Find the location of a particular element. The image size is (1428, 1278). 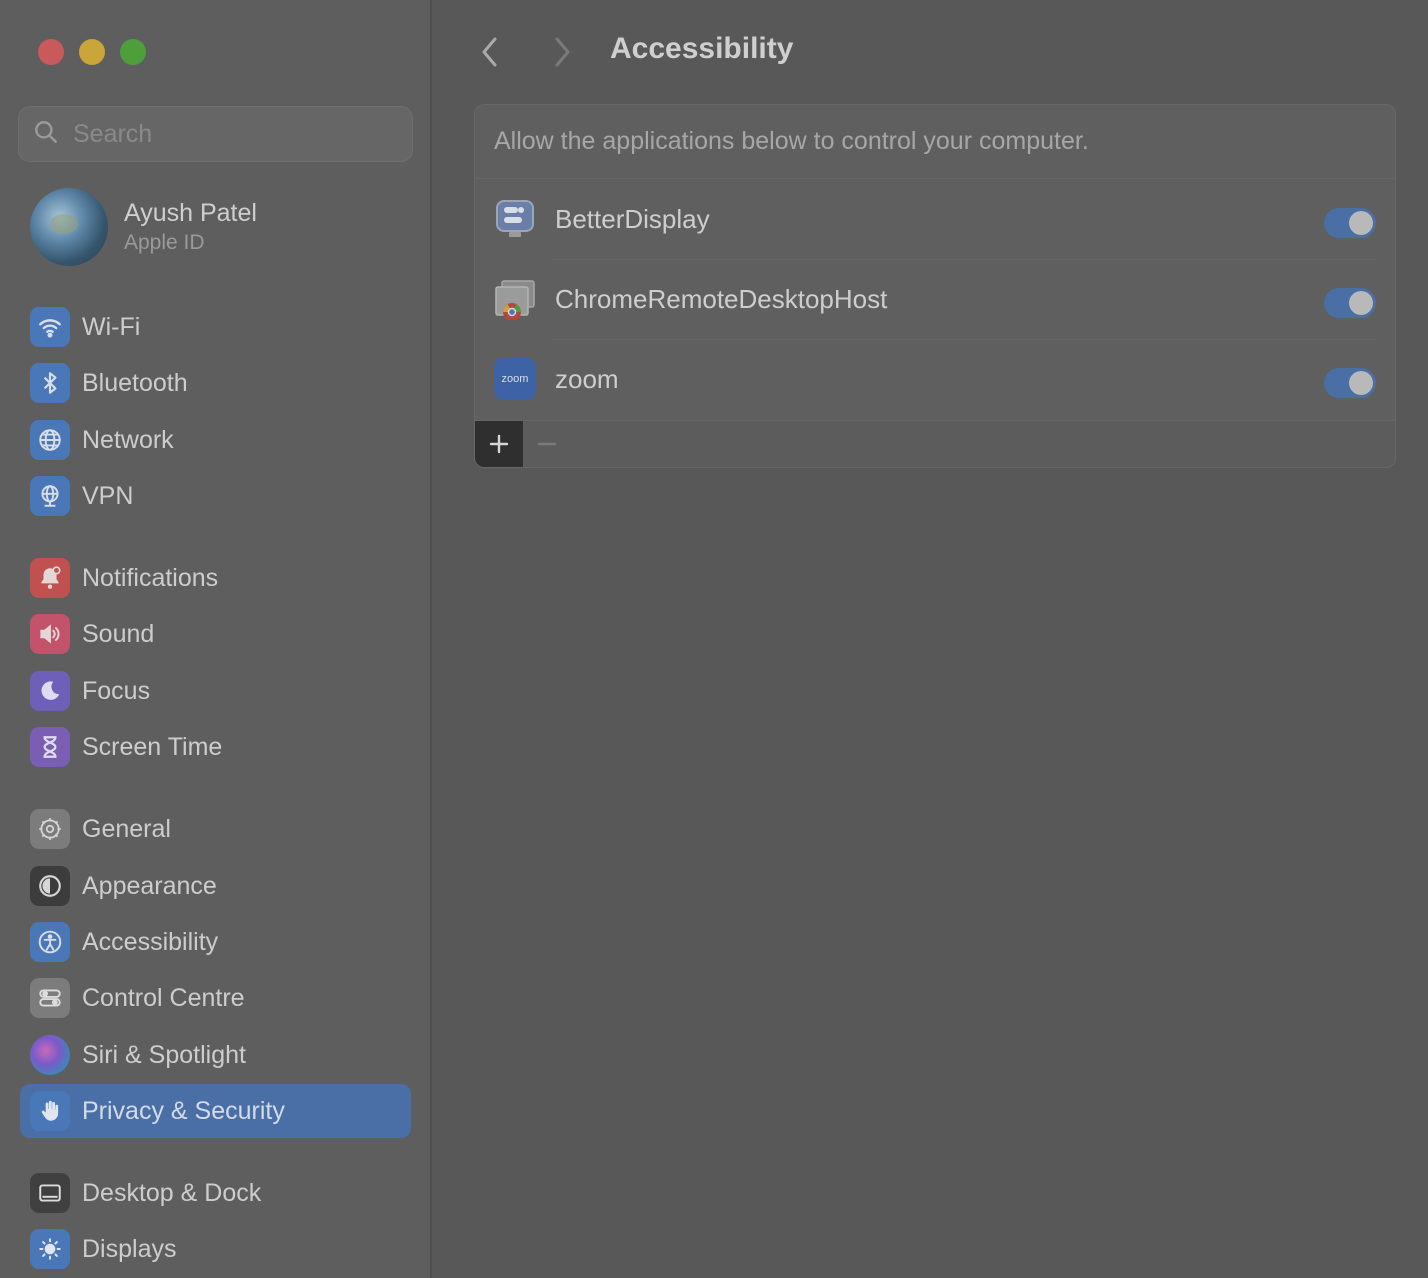

switches-icon is located at coordinates (50, 998).